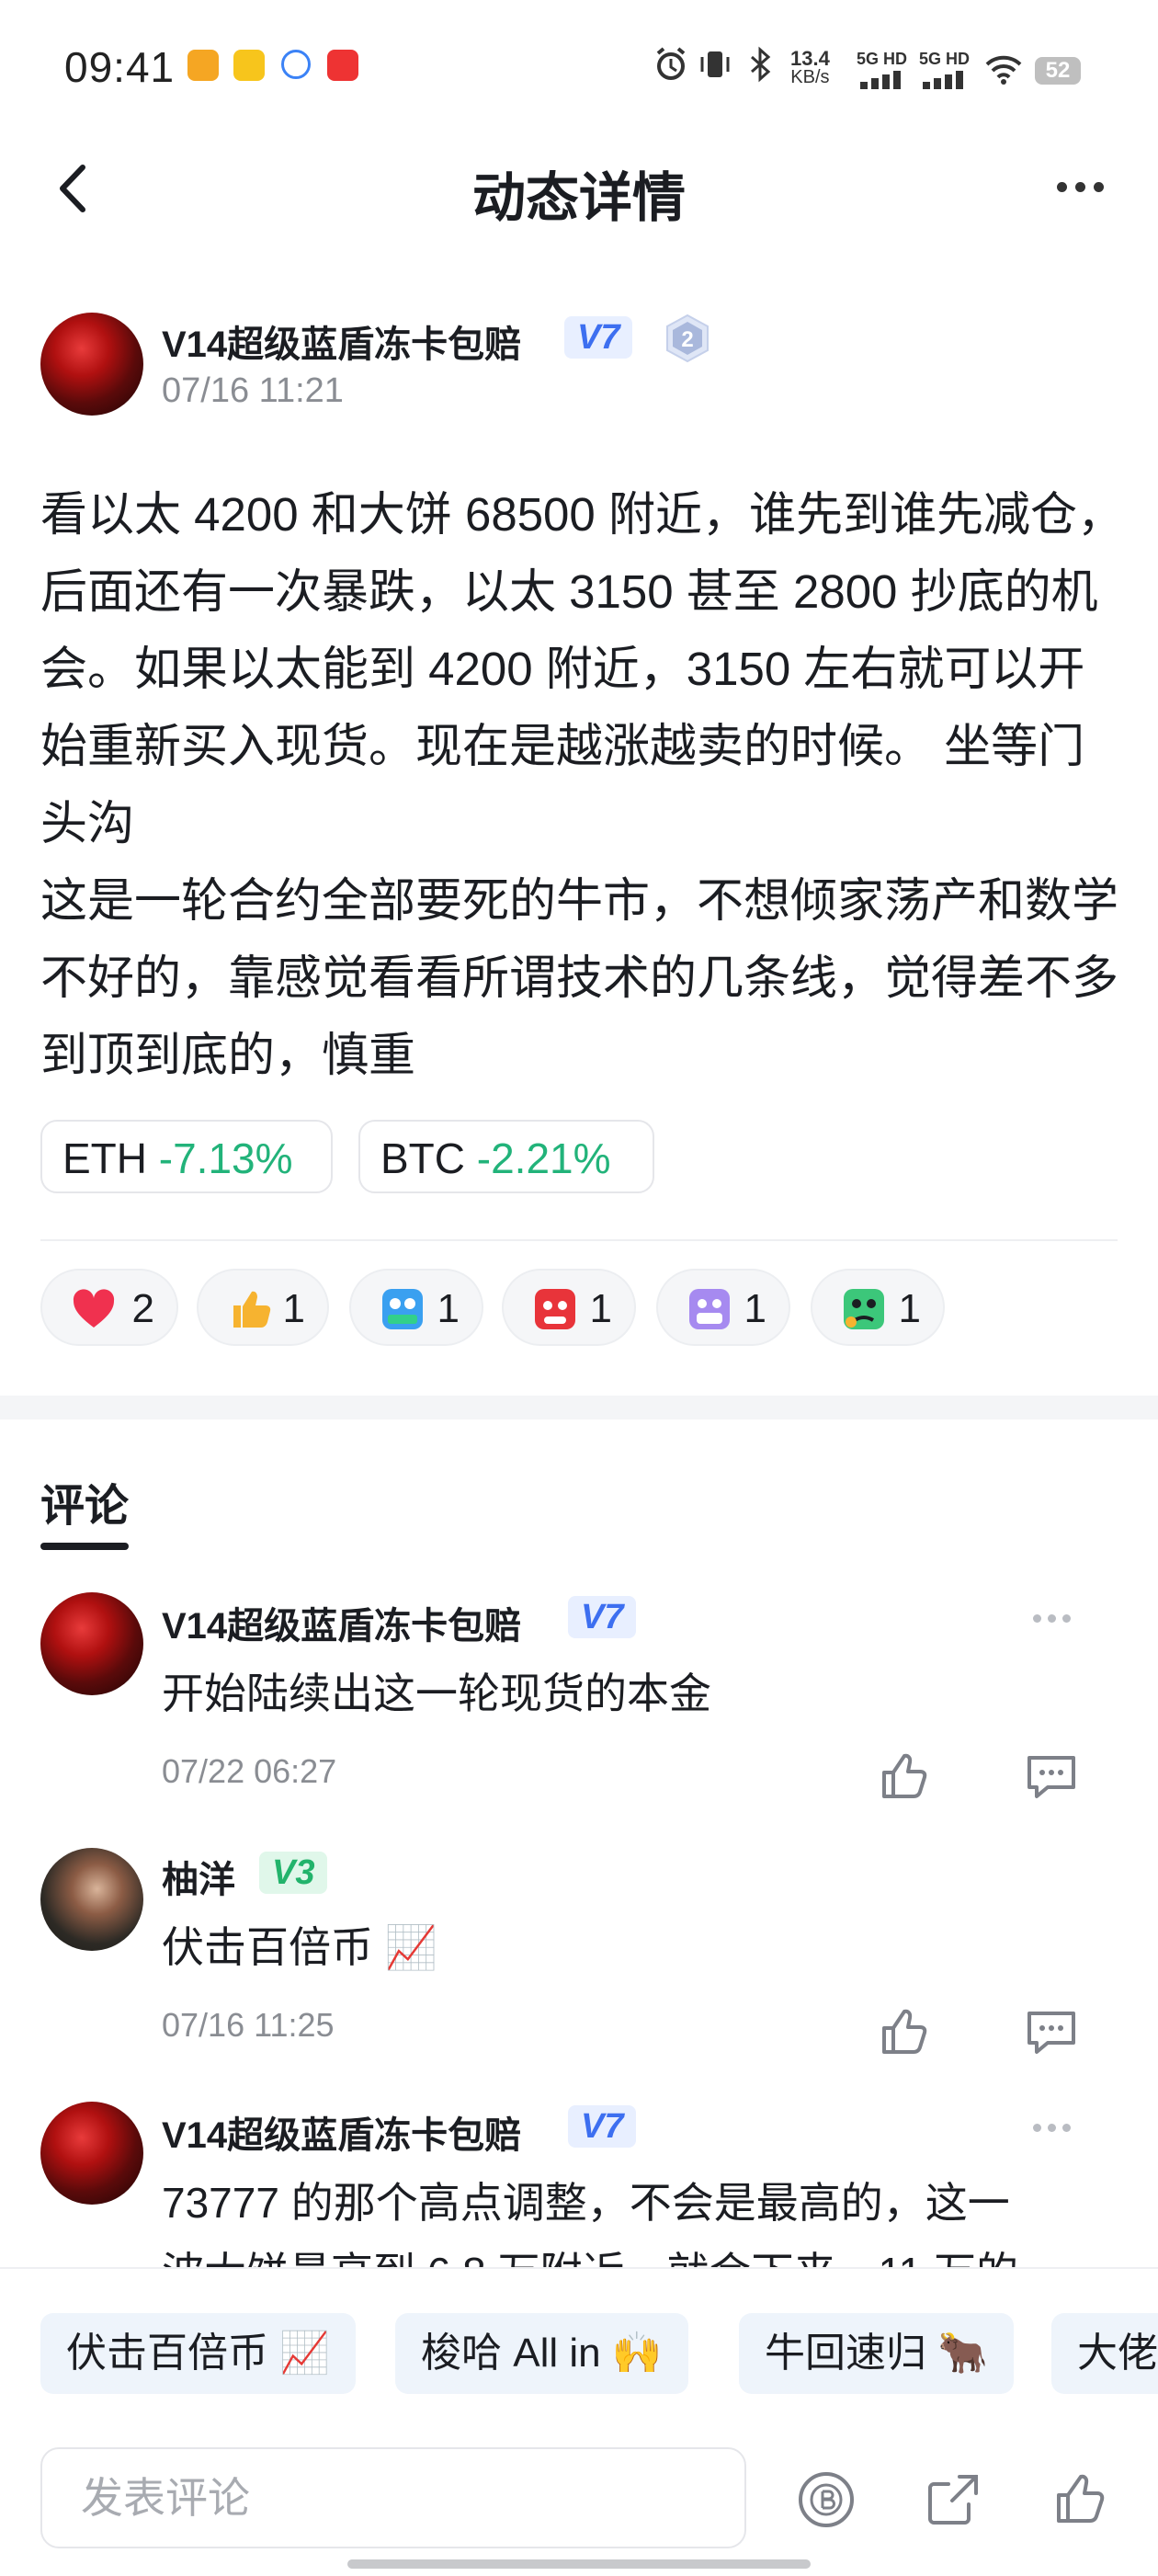 This screenshot has width=1158, height=2576. I want to click on bluetooth-icon, so click(761, 64).